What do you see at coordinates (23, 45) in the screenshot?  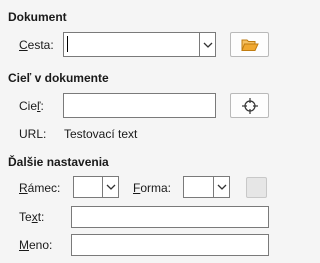 I see `path-label-mnemonic: C` at bounding box center [23, 45].